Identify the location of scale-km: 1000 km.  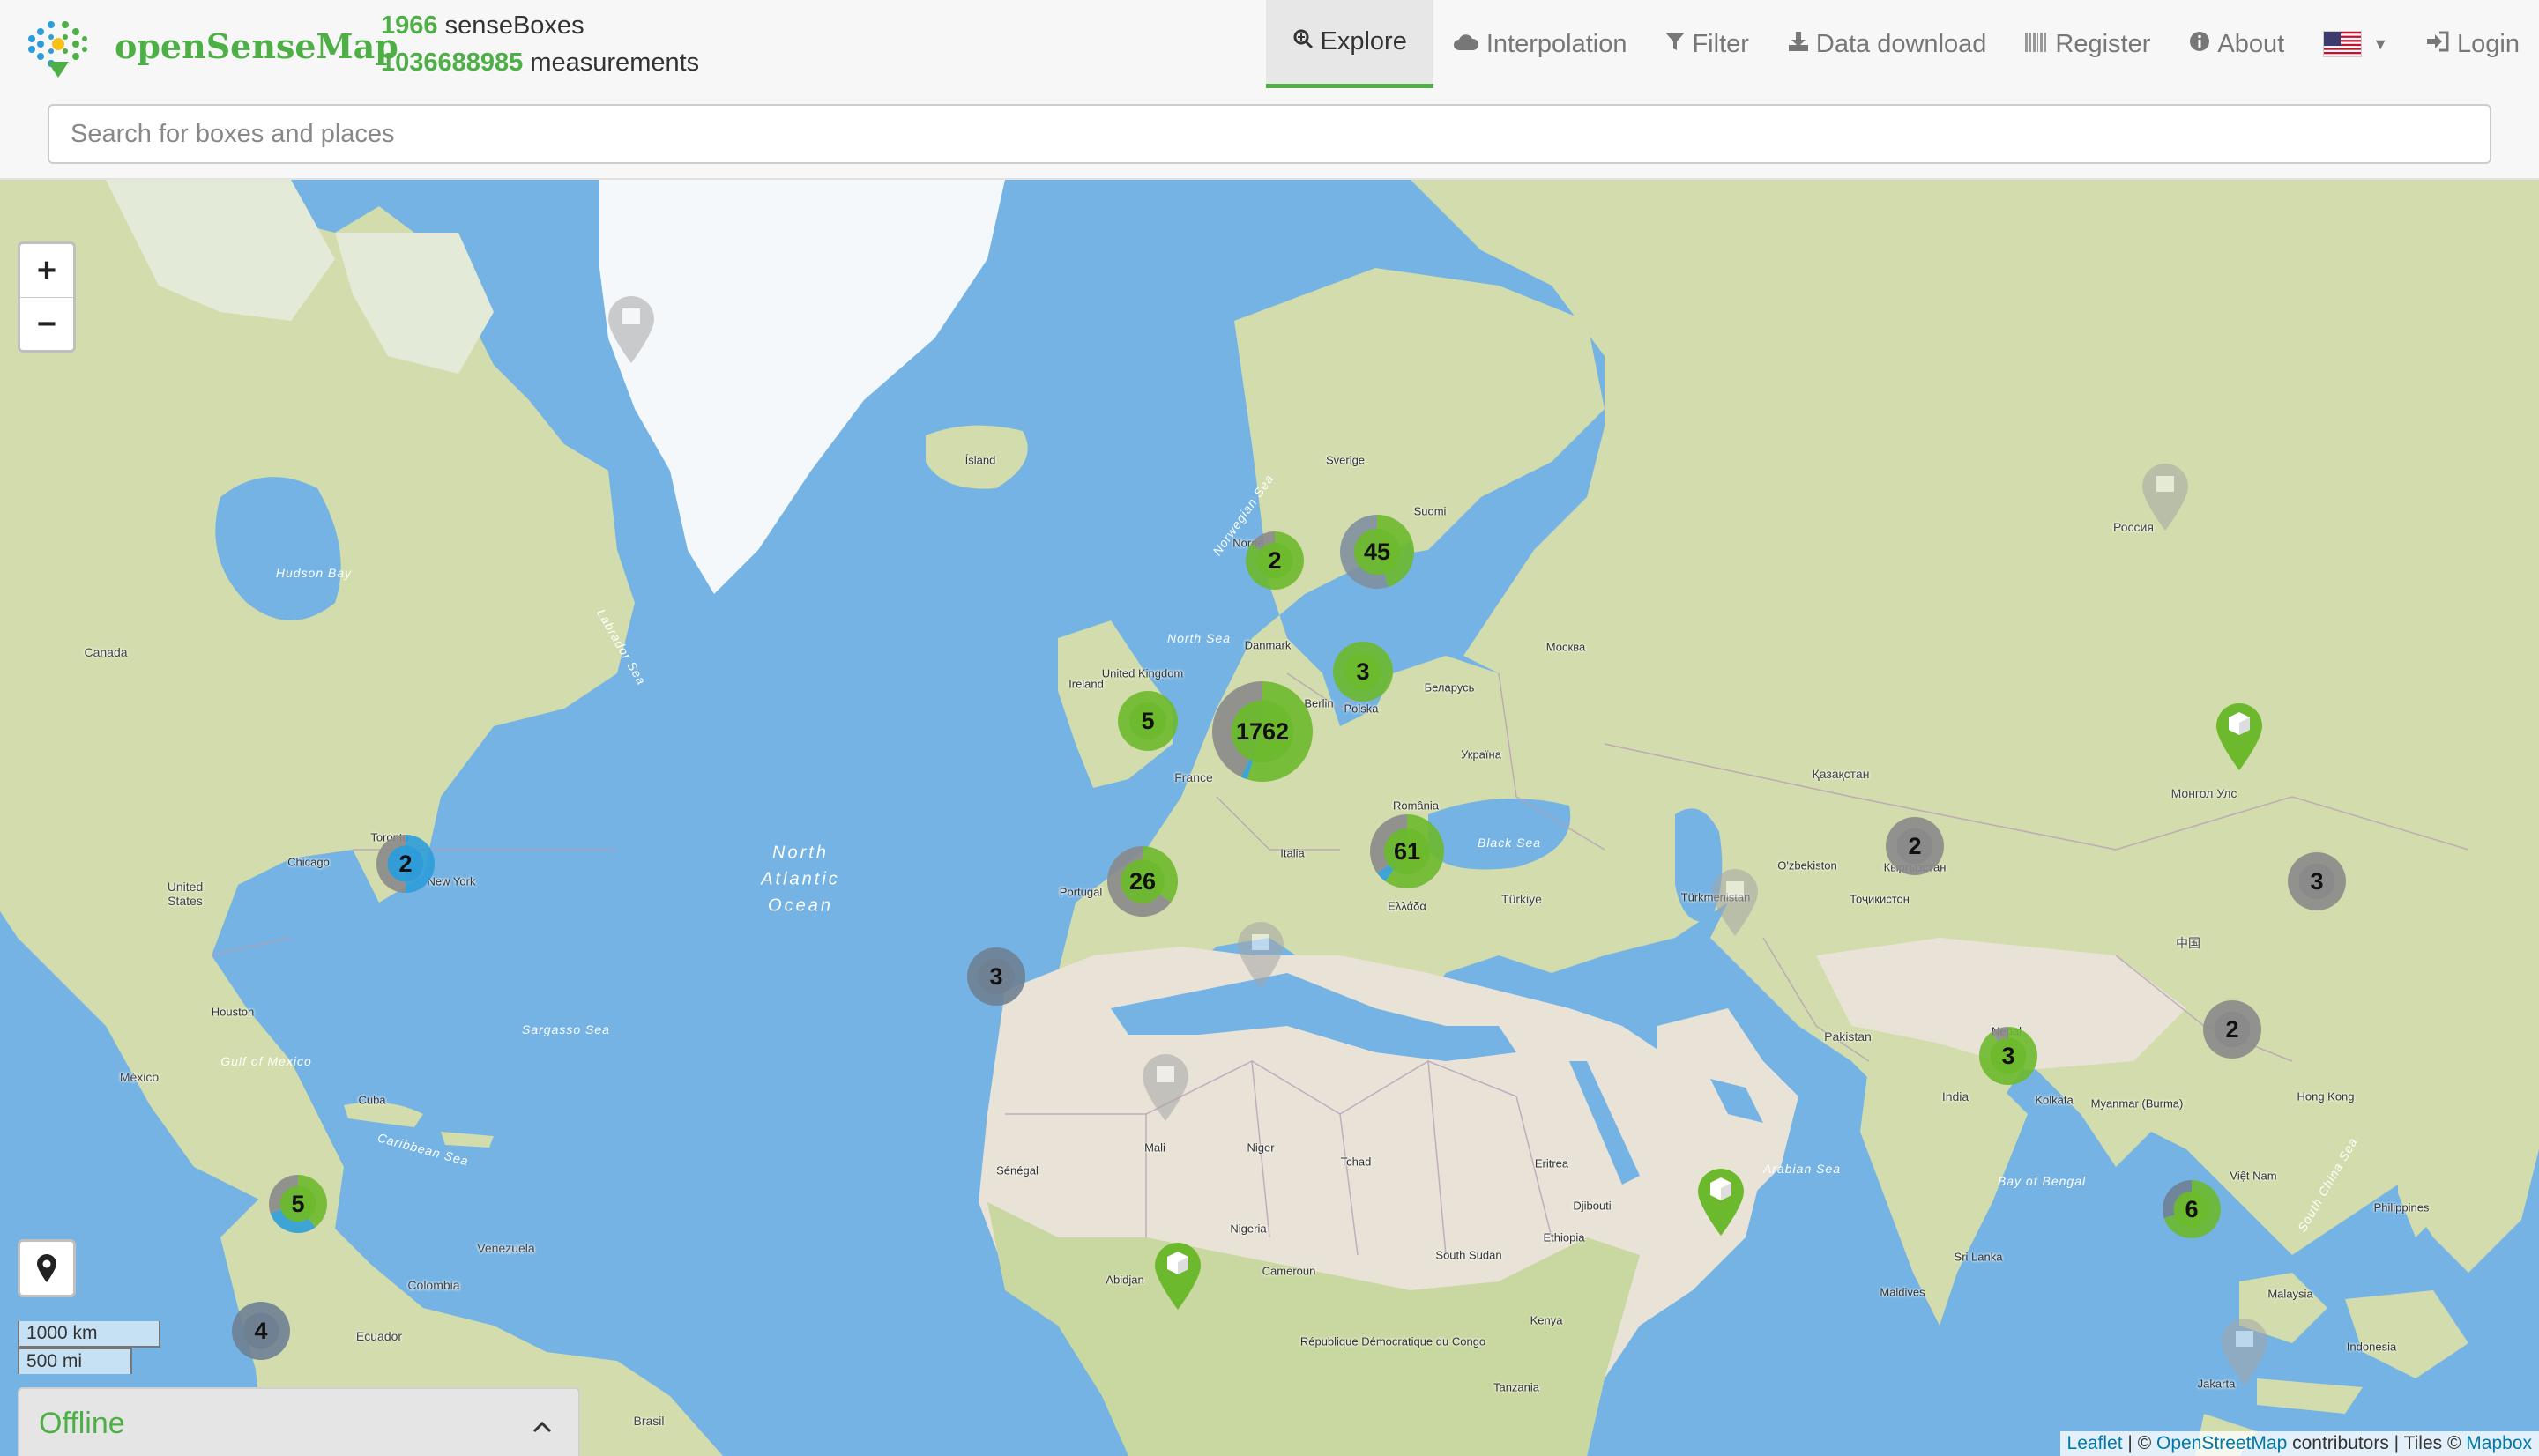
(89, 1334).